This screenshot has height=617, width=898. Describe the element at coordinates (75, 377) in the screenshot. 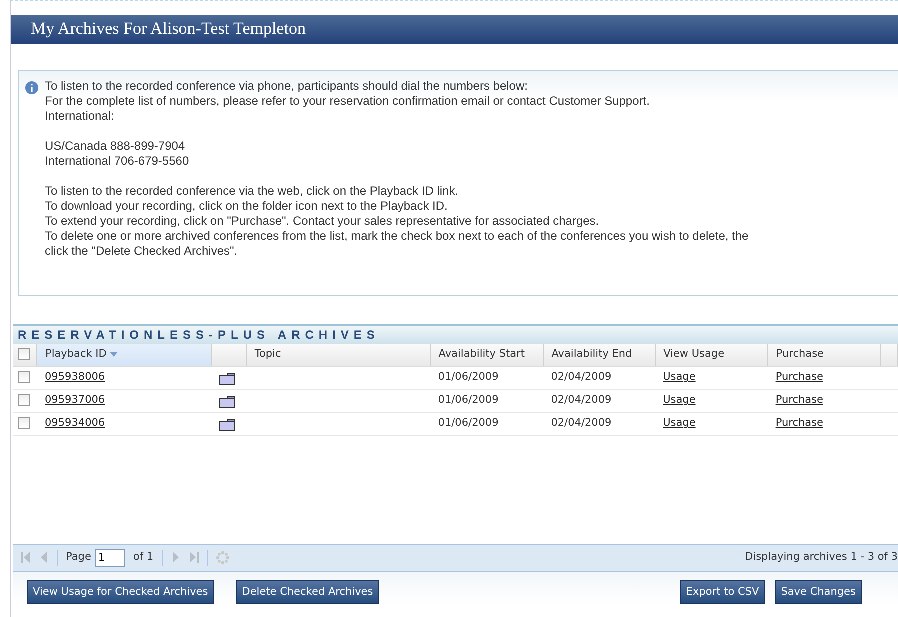

I see `playback-link: 095938006` at that location.